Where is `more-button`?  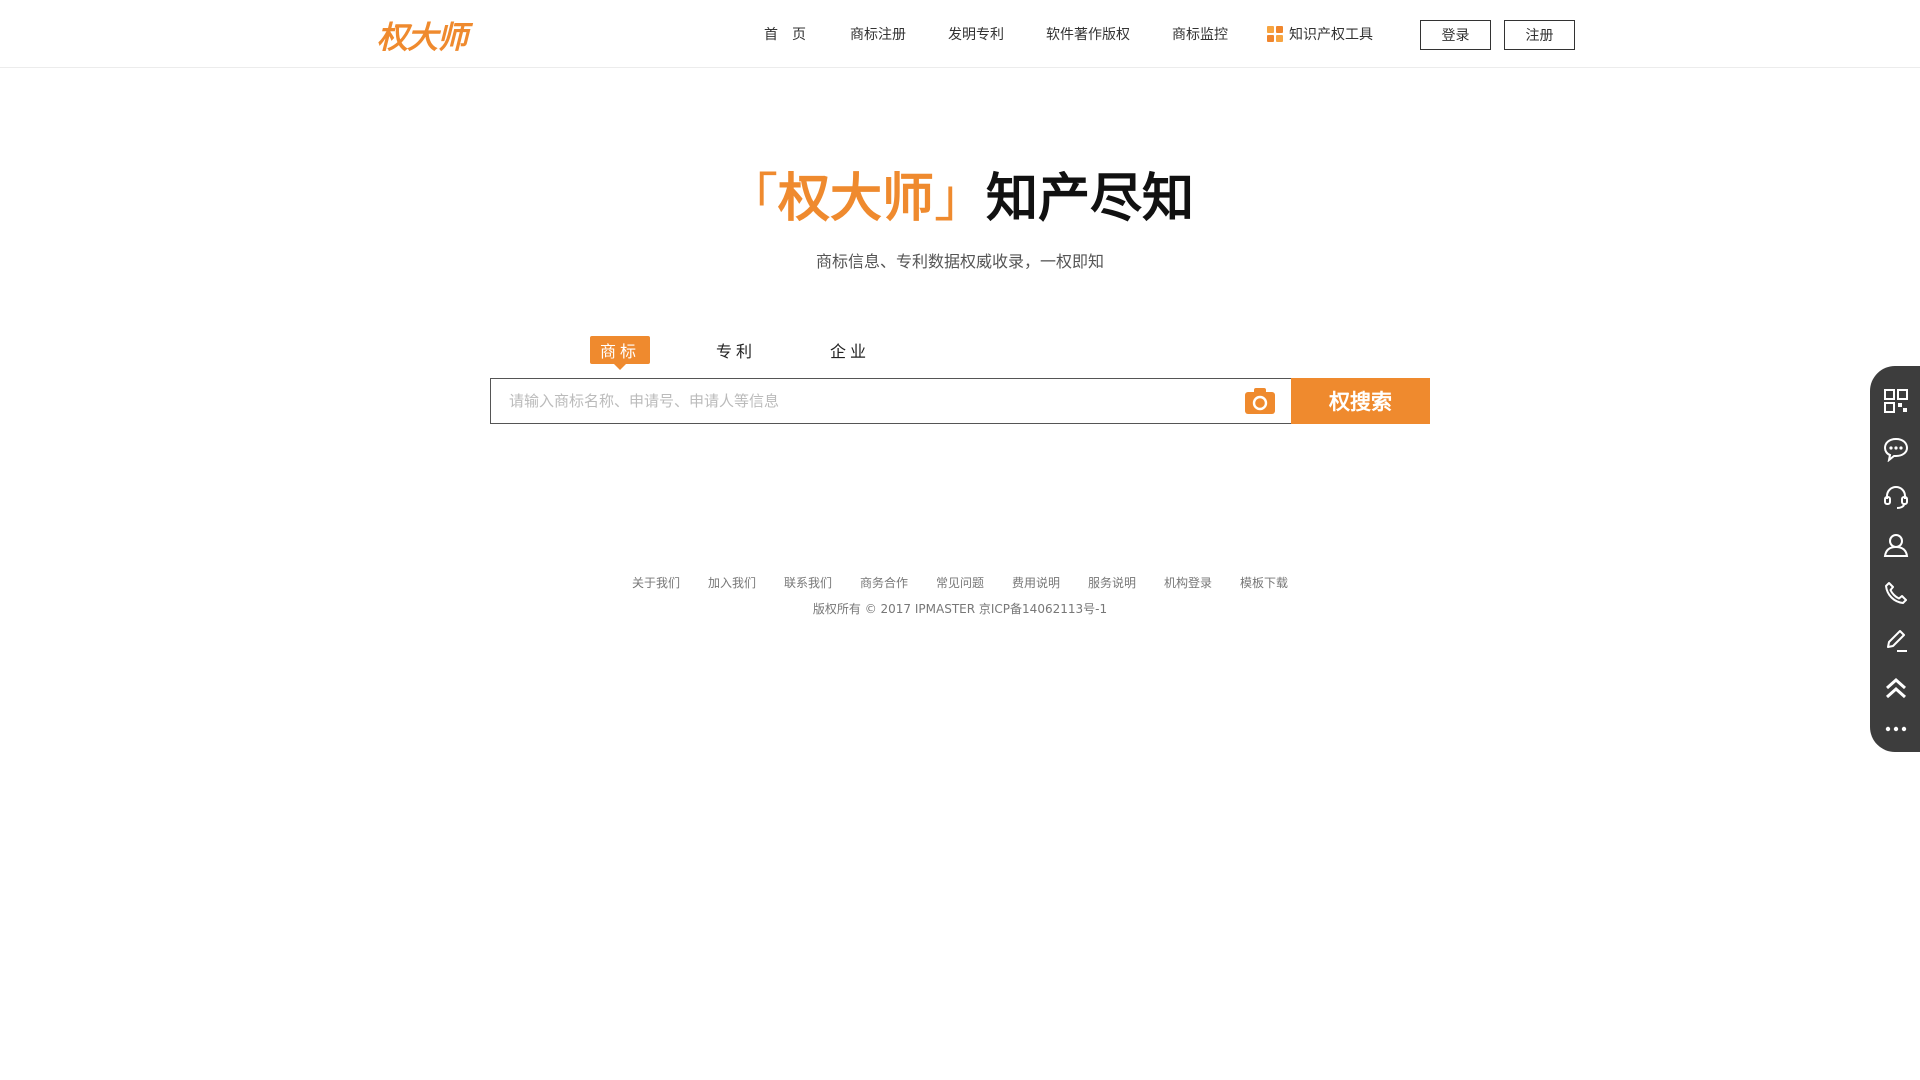
more-button is located at coordinates (1896, 729).